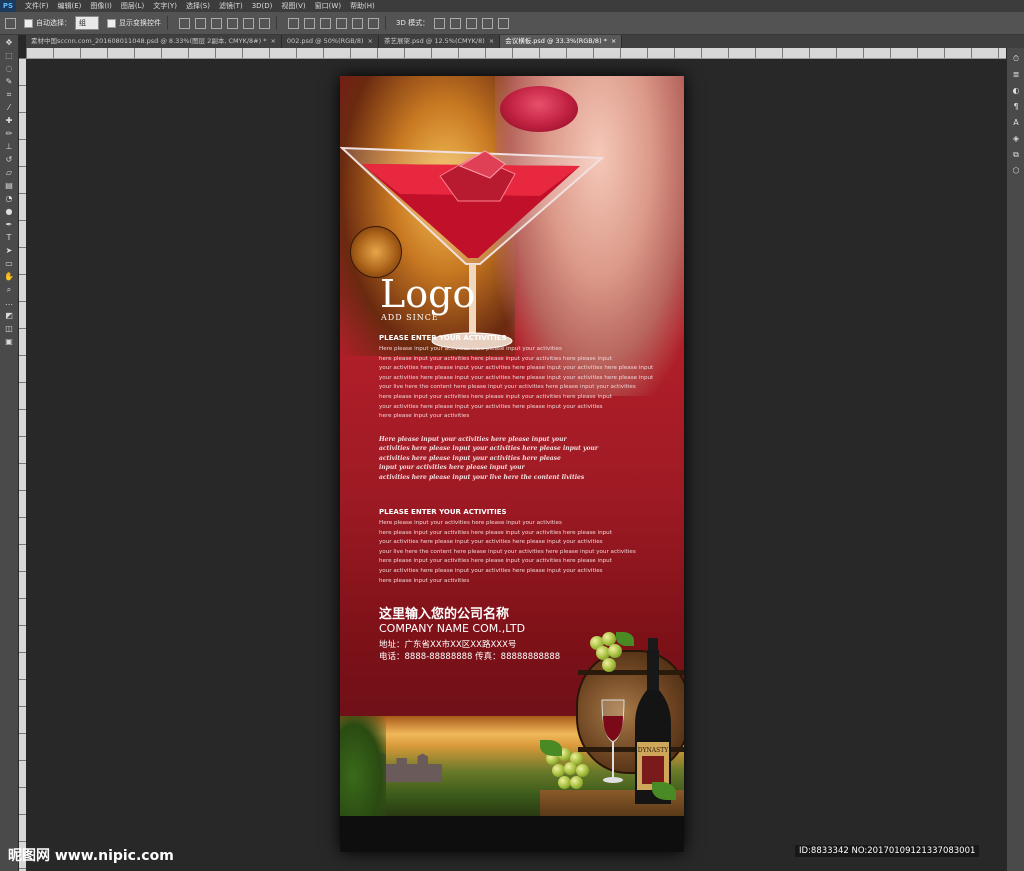 The image size is (1024, 871). Describe the element at coordinates (357, 23) in the screenshot. I see `distribute-center-icon` at that location.